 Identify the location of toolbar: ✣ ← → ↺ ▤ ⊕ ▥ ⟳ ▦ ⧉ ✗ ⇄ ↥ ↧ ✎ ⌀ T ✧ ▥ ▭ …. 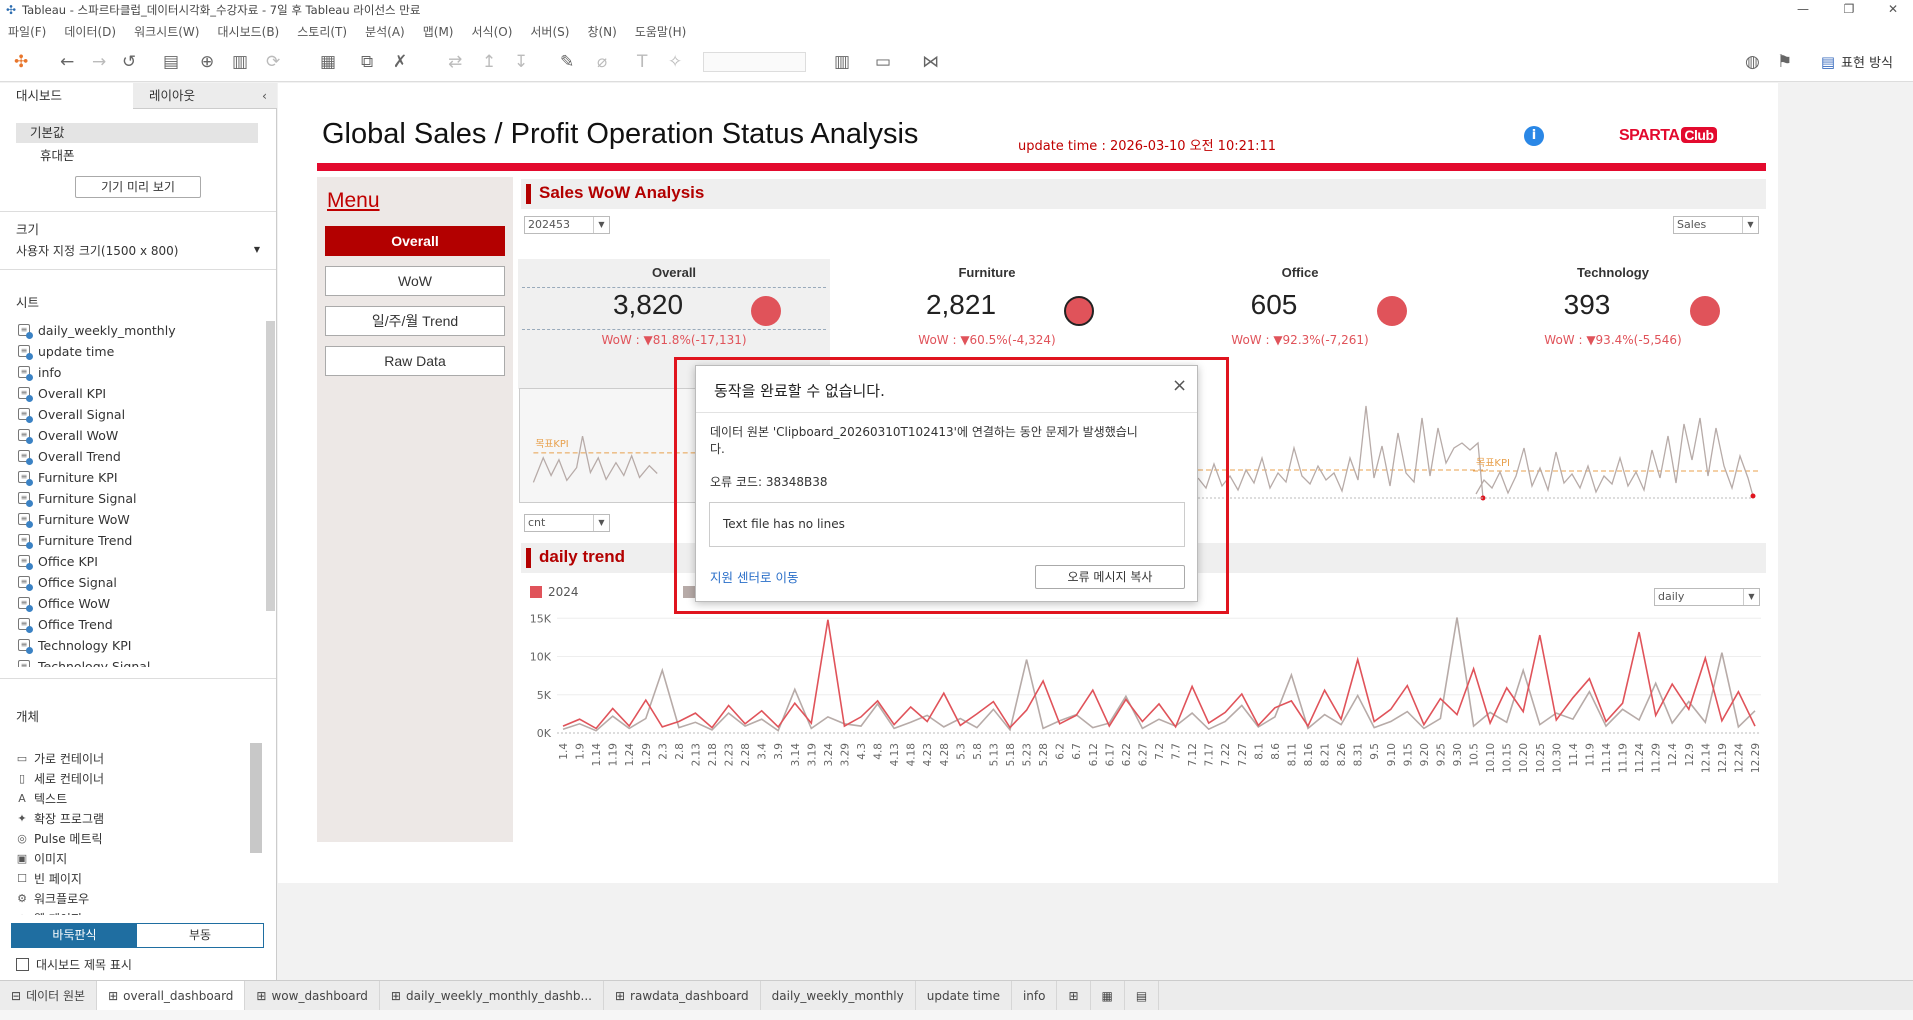
(956, 62).